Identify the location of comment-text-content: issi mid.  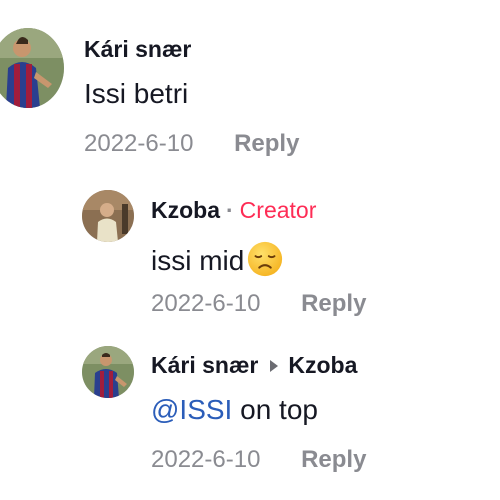
(198, 260).